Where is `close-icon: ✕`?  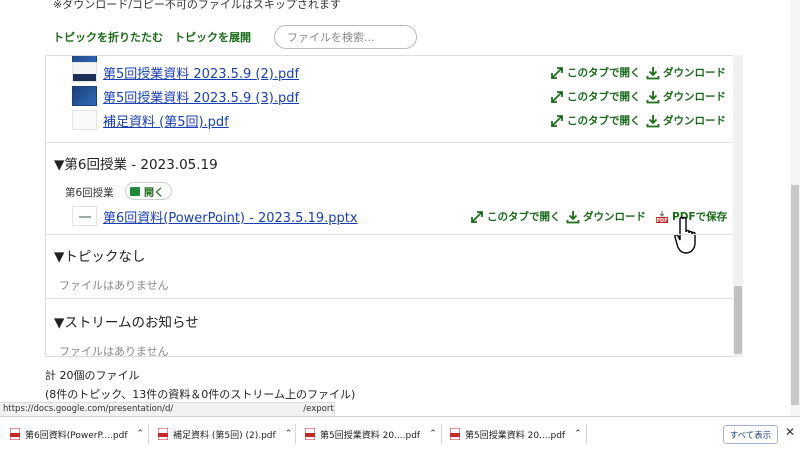 close-icon: ✕ is located at coordinates (790, 432).